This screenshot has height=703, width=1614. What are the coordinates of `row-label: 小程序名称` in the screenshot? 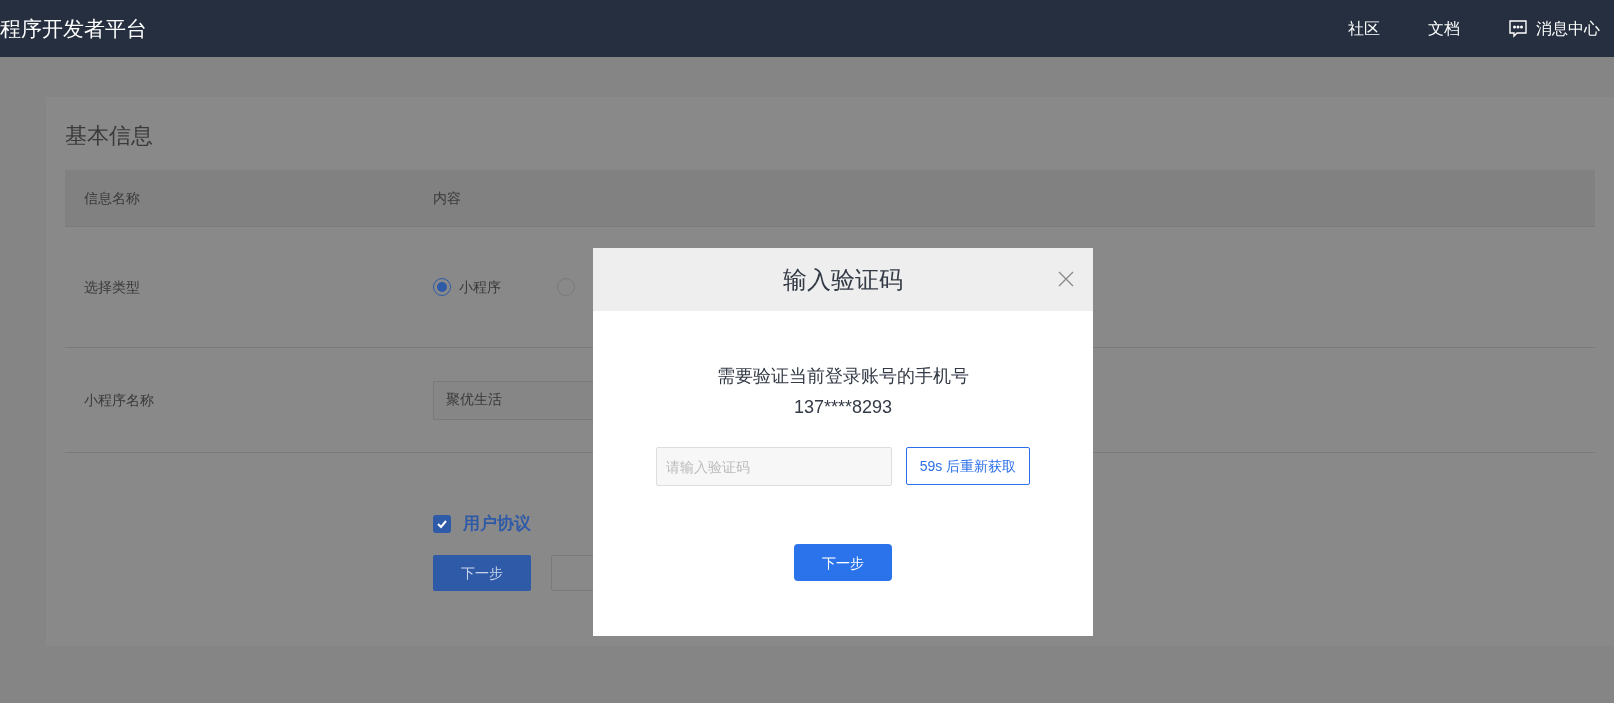 It's located at (119, 400).